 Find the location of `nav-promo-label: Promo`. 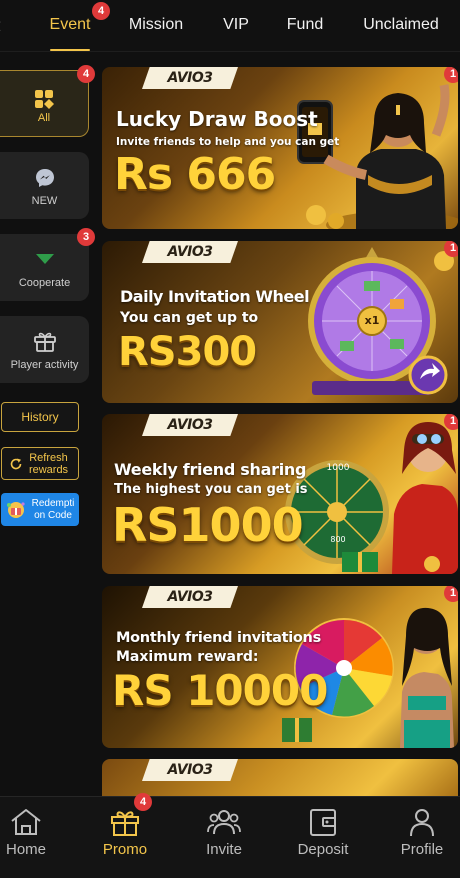

nav-promo-label: Promo is located at coordinates (125, 849).